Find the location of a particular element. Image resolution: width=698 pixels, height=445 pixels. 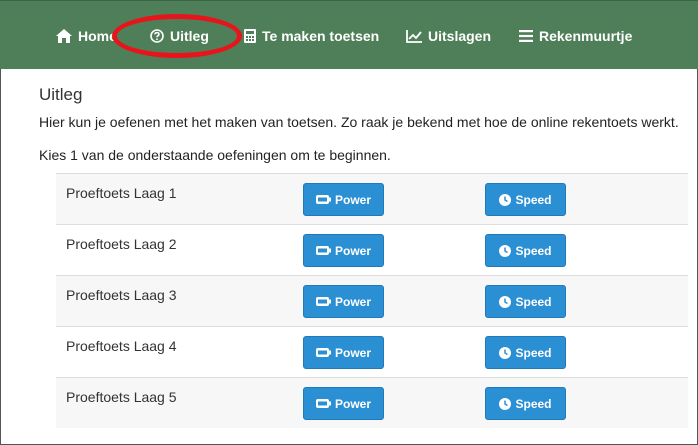

bars-icon is located at coordinates (526, 36).